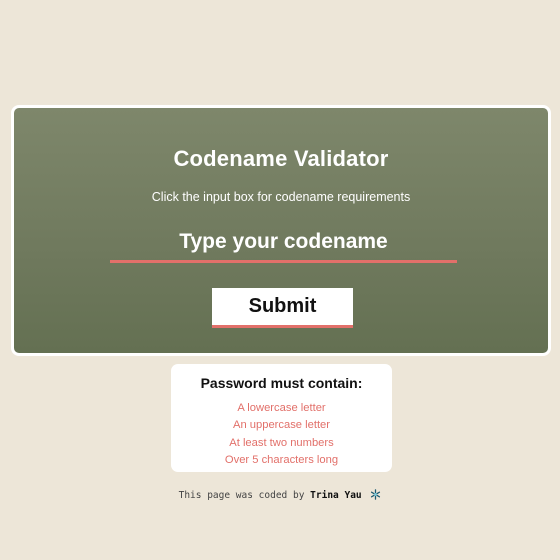 The image size is (560, 560). Describe the element at coordinates (335, 495) in the screenshot. I see `author-link: Trina Yau` at that location.